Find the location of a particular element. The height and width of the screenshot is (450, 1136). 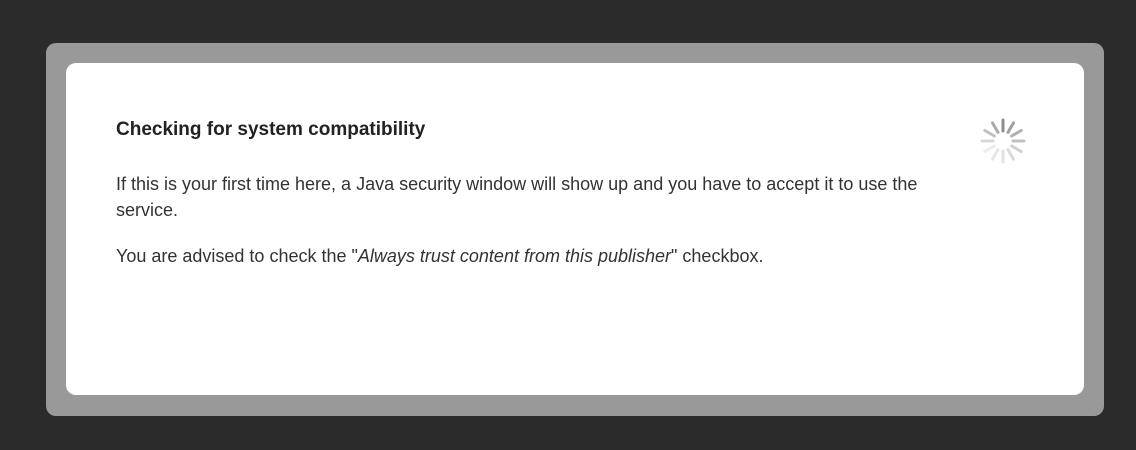

trust-option-text: Always trust content from this publisher is located at coordinates (514, 256).